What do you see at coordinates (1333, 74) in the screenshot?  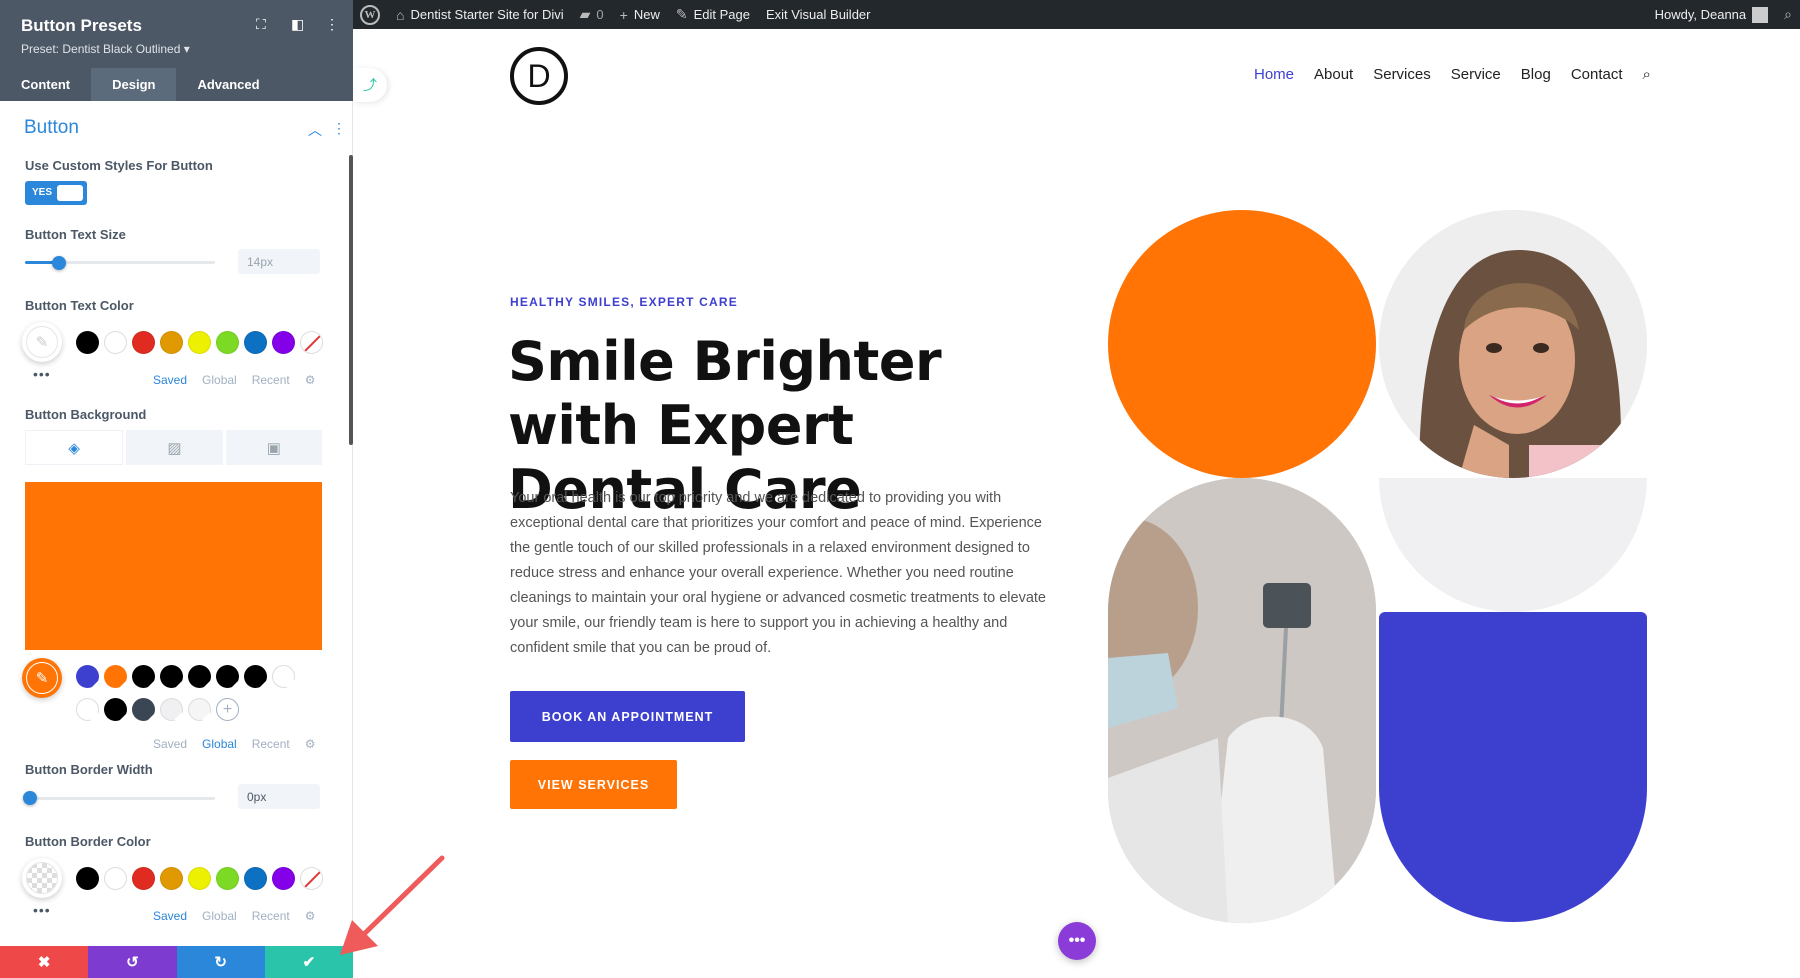 I see `nav-item-about: About` at bounding box center [1333, 74].